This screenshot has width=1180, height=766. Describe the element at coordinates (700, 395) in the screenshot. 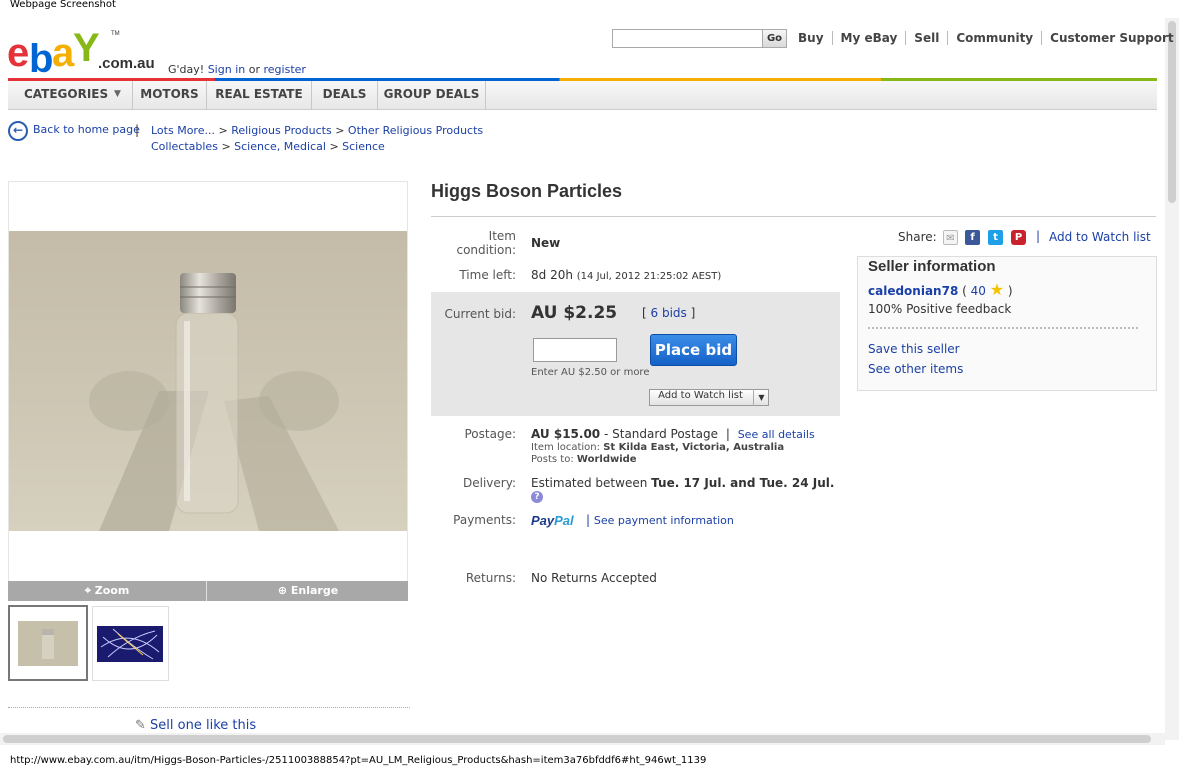

I see `add-to-watch-list-label: Add to Watch list` at that location.